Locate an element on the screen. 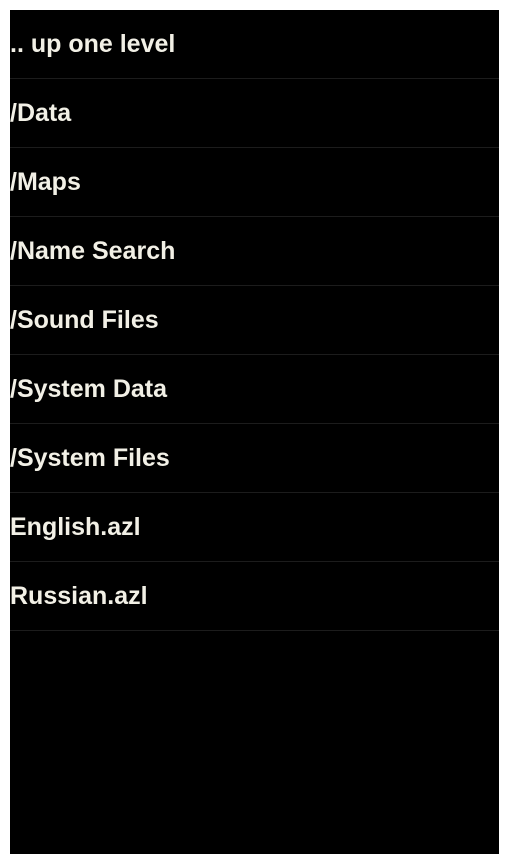  list-item-folder-system-files: /System Files is located at coordinates (254, 458).